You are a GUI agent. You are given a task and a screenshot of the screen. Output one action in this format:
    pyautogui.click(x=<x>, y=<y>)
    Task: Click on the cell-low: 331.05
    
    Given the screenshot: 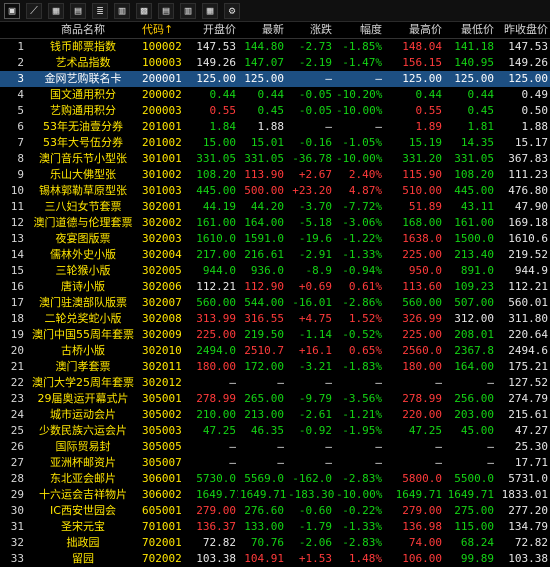 What is the action you would take?
    pyautogui.click(x=474, y=158)
    